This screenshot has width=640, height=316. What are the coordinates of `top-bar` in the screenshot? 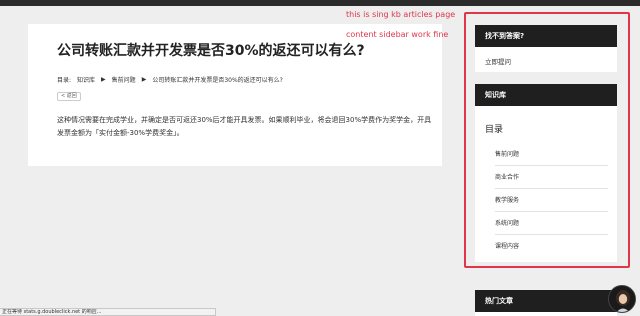 It's located at (320, 3).